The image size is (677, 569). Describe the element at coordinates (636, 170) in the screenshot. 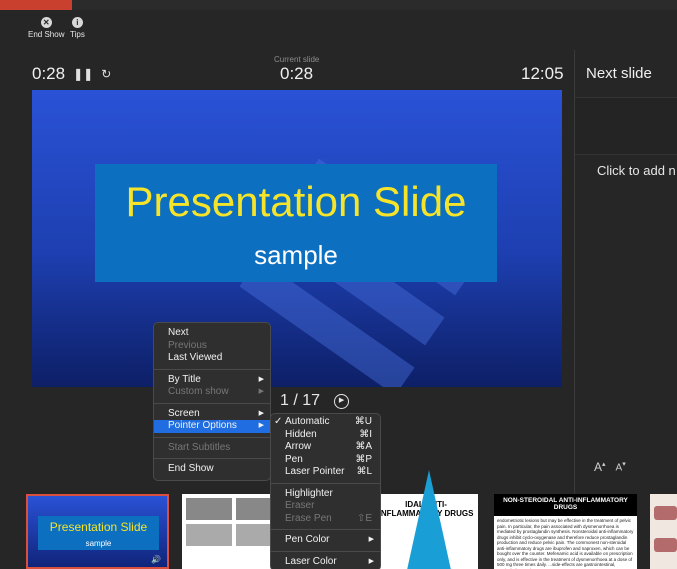

I see `notes-area: Click to add n` at that location.